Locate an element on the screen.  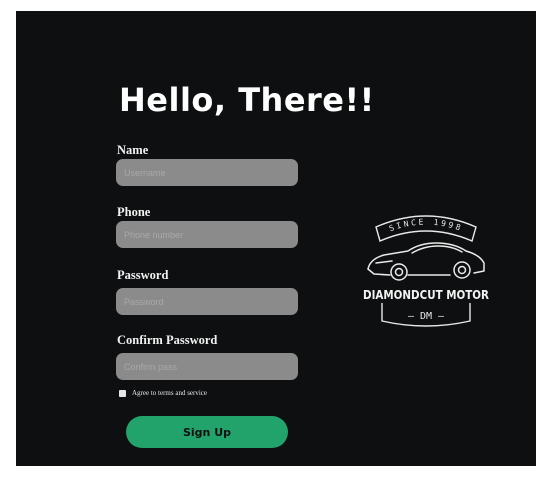
phone-input is located at coordinates (207, 234).